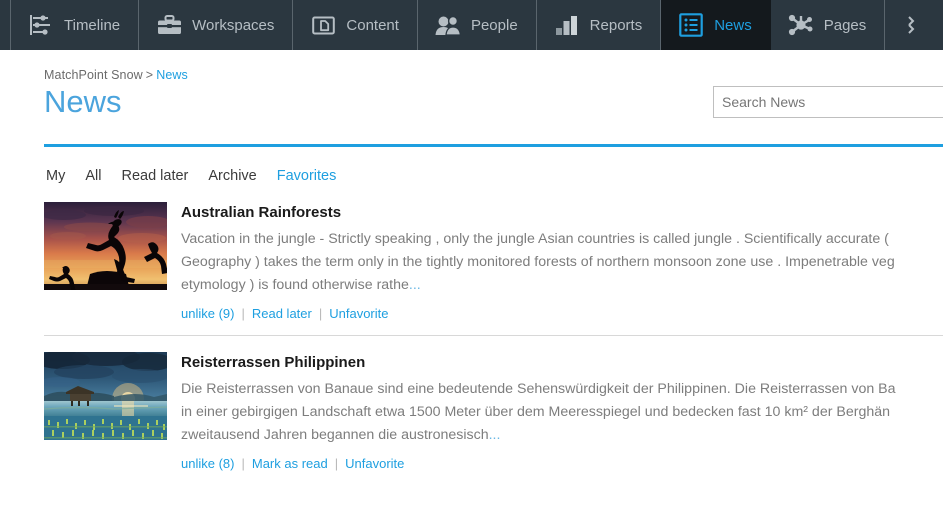 This screenshot has height=514, width=943. Describe the element at coordinates (93, 75) in the screenshot. I see `breadcrumb-root: MatchPoint Snow` at that location.